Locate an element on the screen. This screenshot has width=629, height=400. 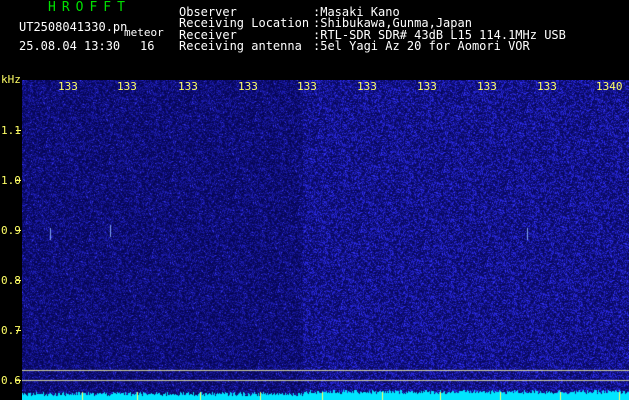
y-axis-unit: kHz is located at coordinates (11, 79).